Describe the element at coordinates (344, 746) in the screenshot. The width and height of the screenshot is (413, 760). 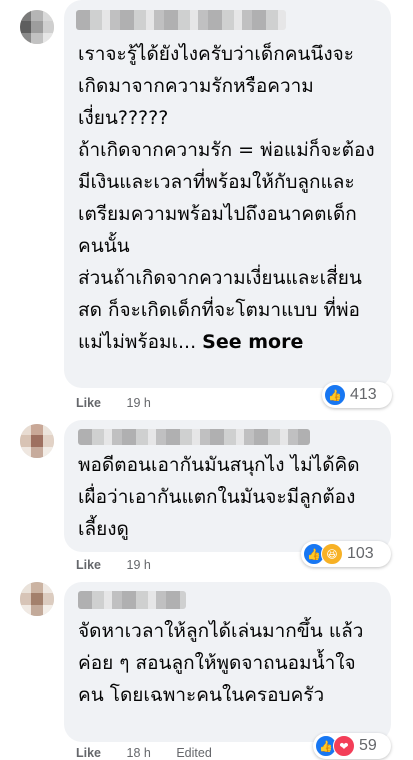
I see `love-icon: ❤` at that location.